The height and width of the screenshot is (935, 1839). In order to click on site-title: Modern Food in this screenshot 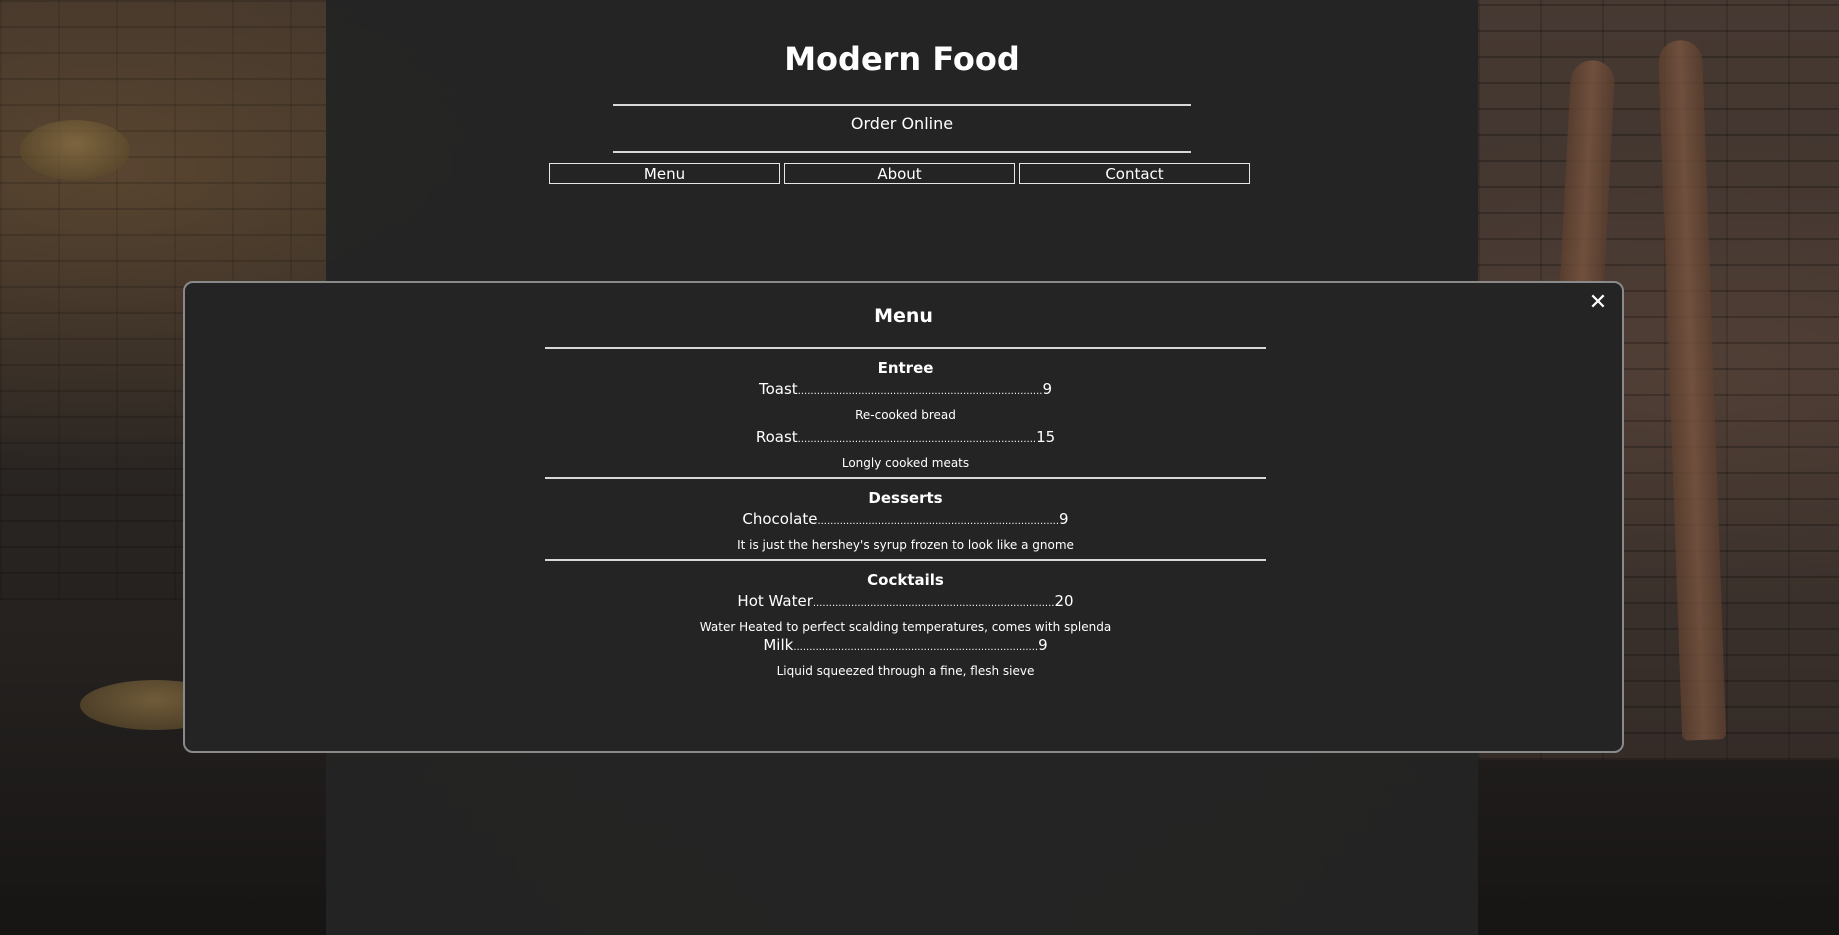, I will do `click(902, 59)`.